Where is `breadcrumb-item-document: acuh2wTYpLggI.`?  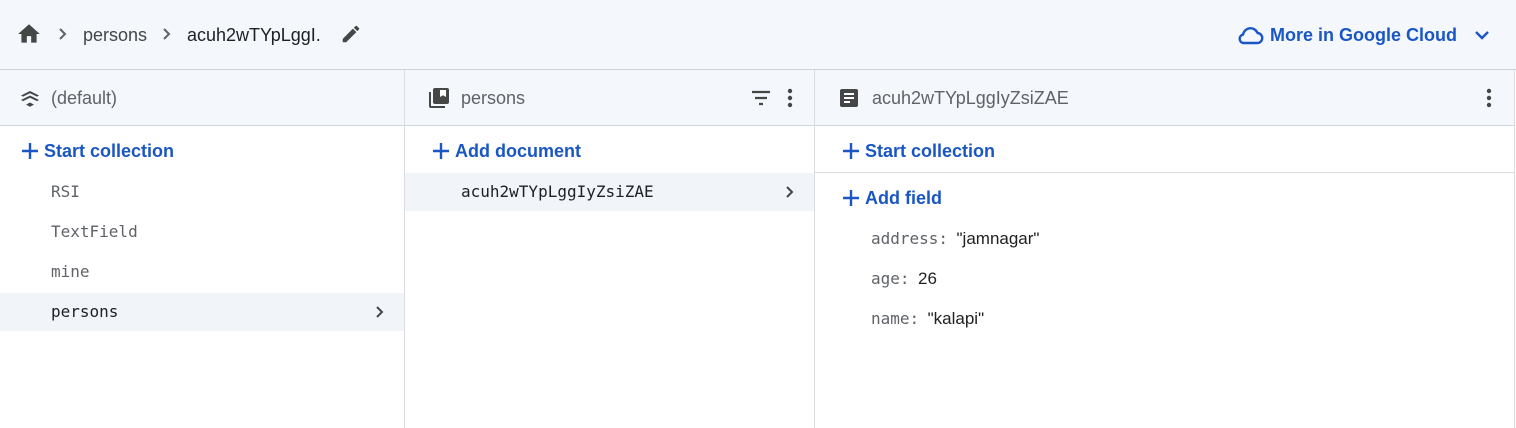
breadcrumb-item-document: acuh2wTYpLggI. is located at coordinates (254, 35).